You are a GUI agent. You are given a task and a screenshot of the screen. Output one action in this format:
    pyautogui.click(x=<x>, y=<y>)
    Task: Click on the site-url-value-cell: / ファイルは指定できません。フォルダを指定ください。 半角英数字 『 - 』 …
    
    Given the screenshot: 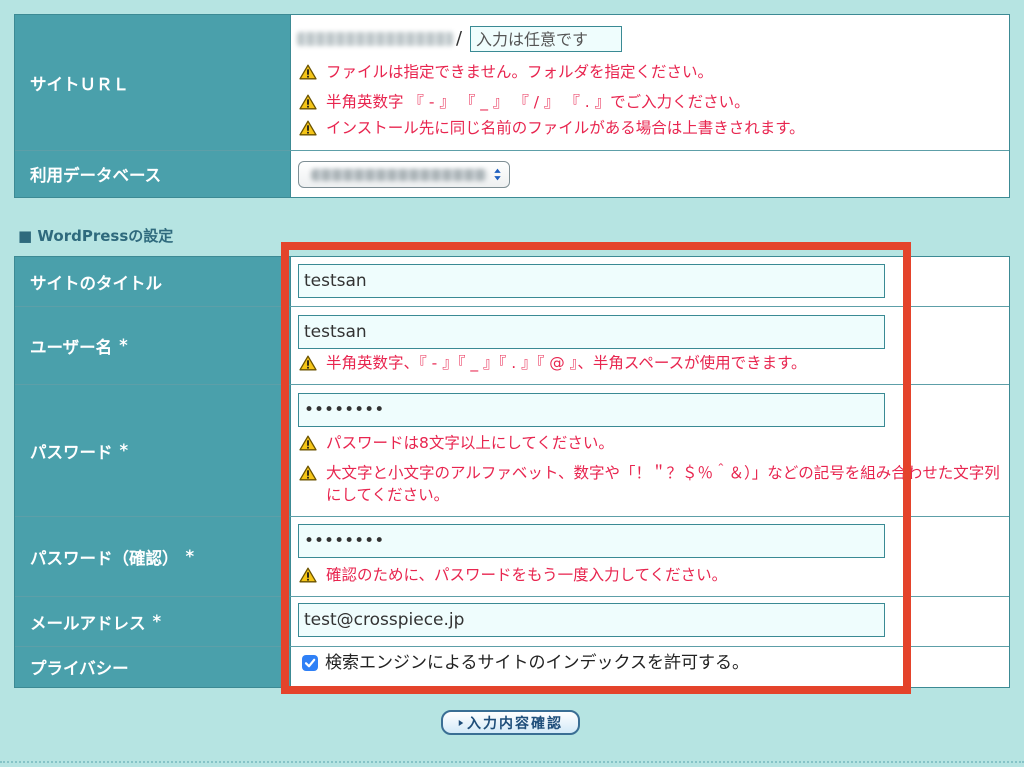 What is the action you would take?
    pyautogui.click(x=650, y=82)
    